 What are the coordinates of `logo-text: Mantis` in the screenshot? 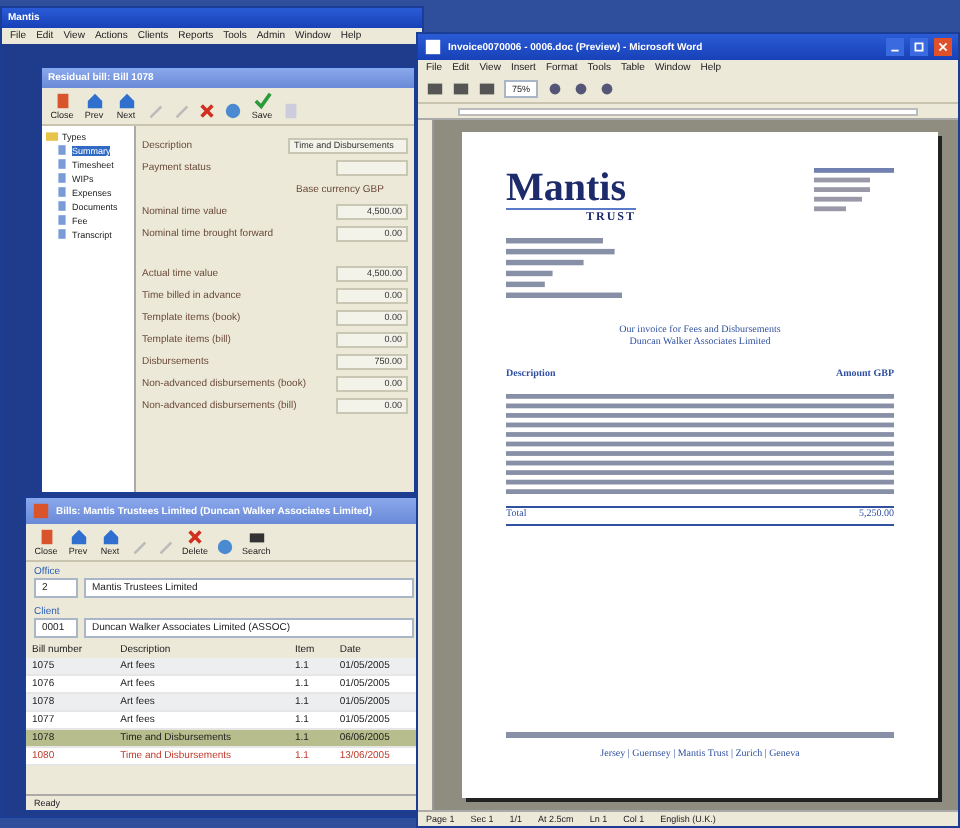 It's located at (567, 188).